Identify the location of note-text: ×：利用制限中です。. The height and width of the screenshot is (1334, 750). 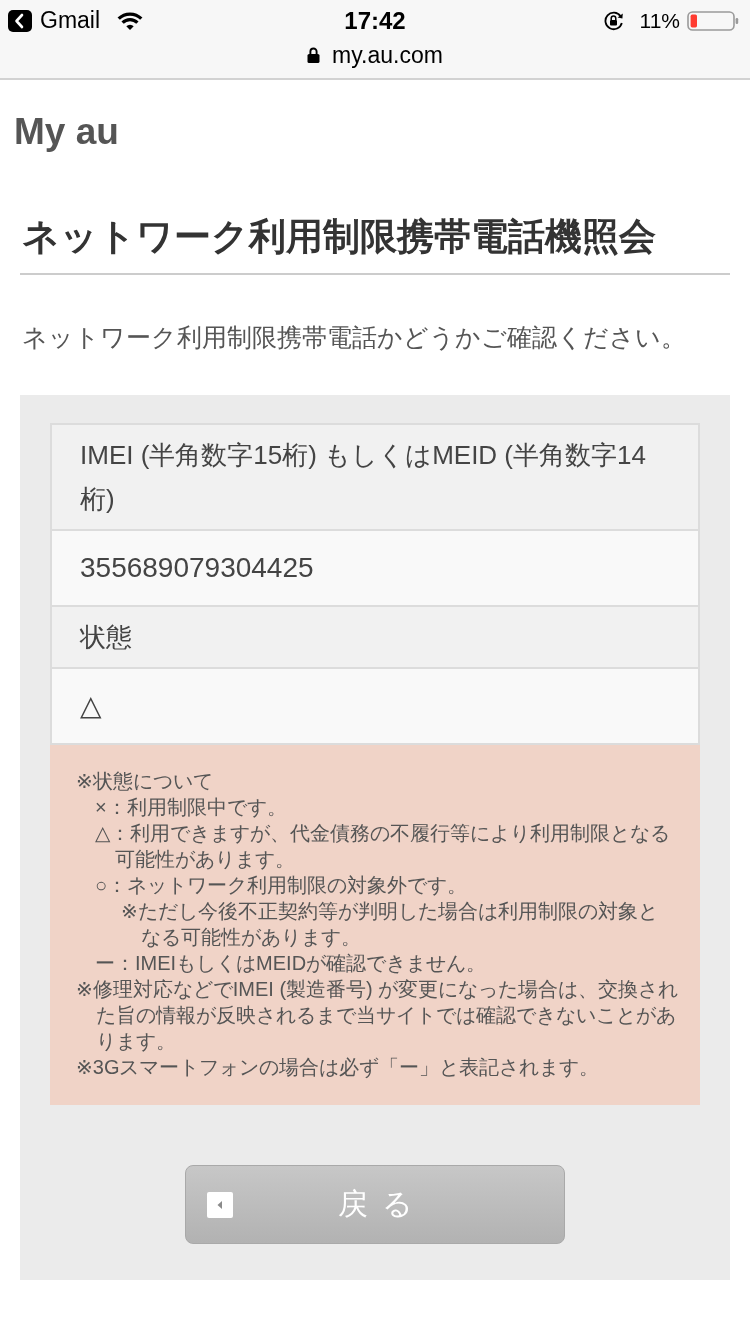
(191, 807).